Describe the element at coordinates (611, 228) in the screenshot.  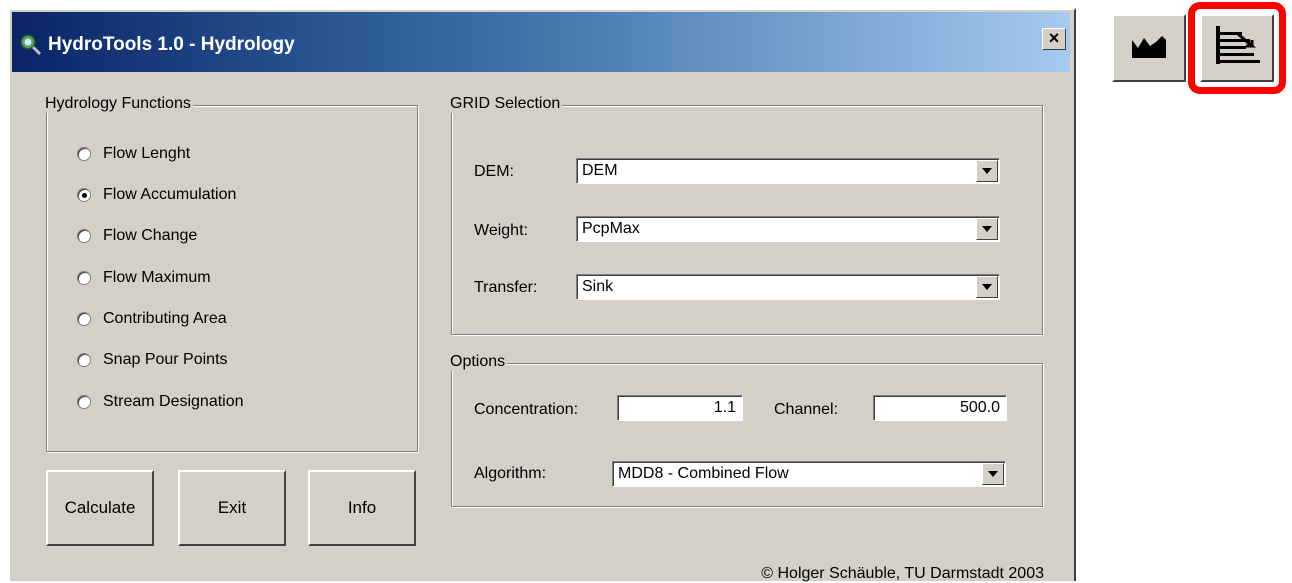
I see `weight-value: PcpMax` at that location.